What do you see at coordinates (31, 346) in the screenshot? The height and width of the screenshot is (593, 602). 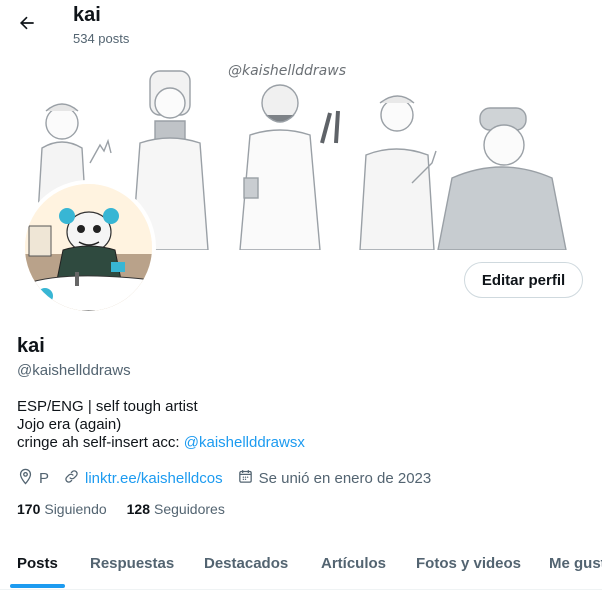 I see `profile-name: kai` at bounding box center [31, 346].